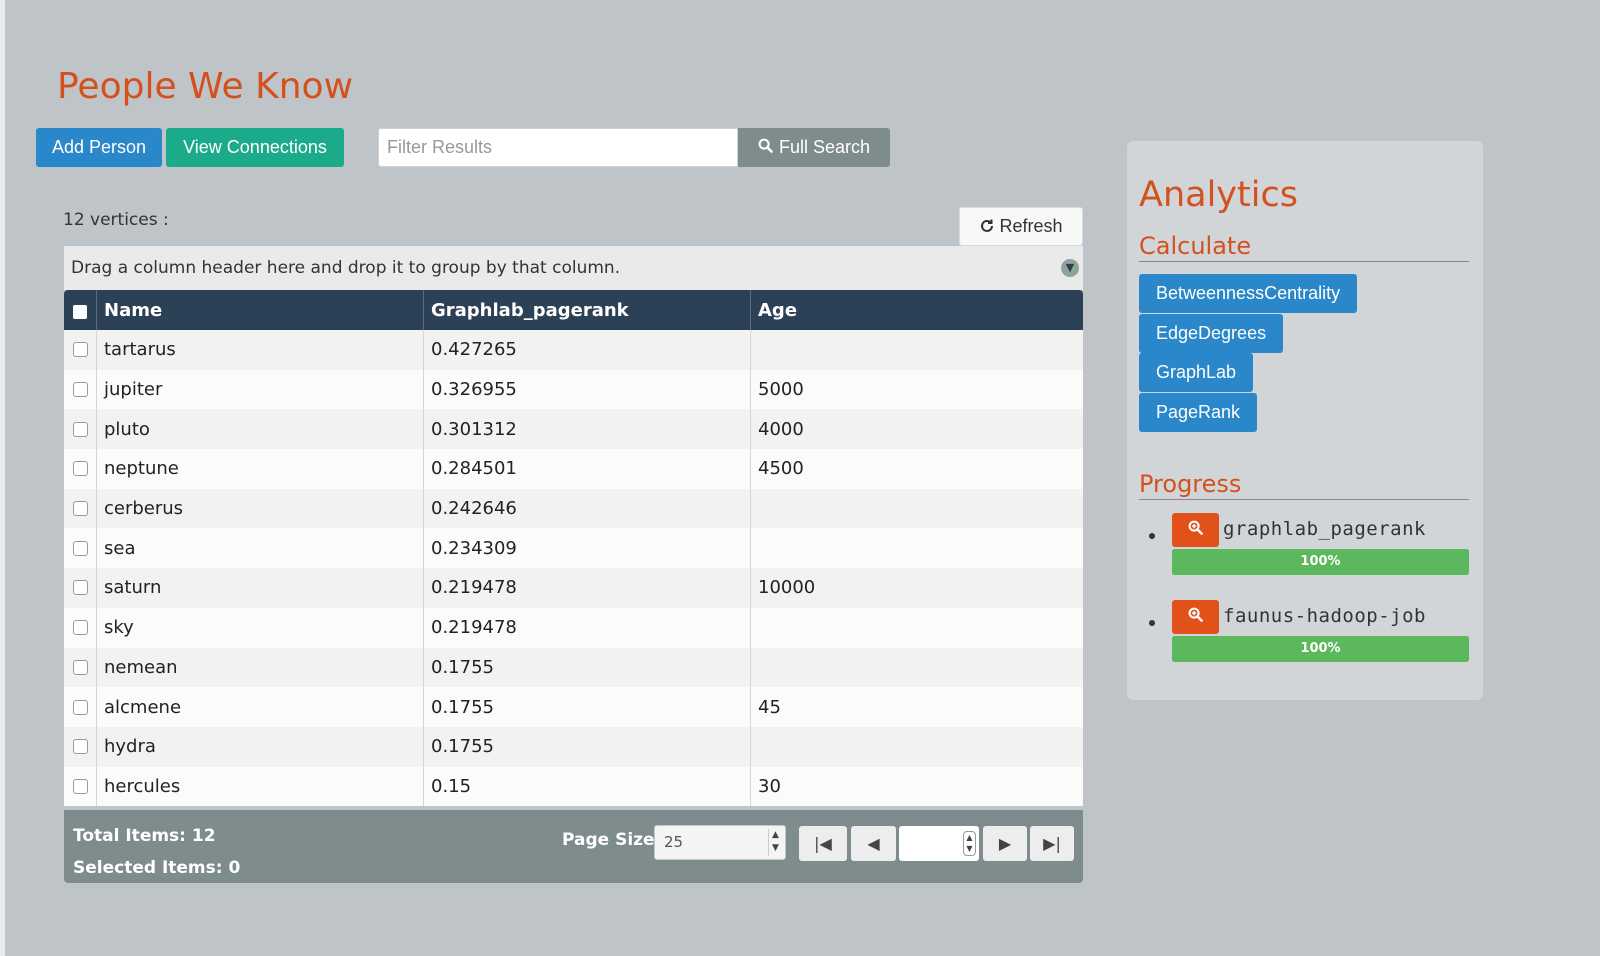 The image size is (1600, 956). What do you see at coordinates (260, 429) in the screenshot?
I see `cell-name: pluto` at bounding box center [260, 429].